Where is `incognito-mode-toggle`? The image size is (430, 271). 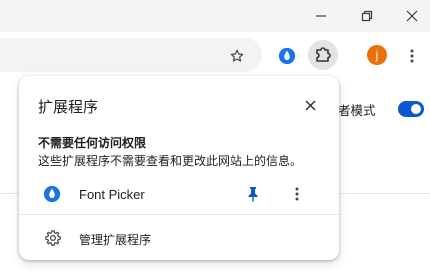
incognito-mode-toggle is located at coordinates (411, 109).